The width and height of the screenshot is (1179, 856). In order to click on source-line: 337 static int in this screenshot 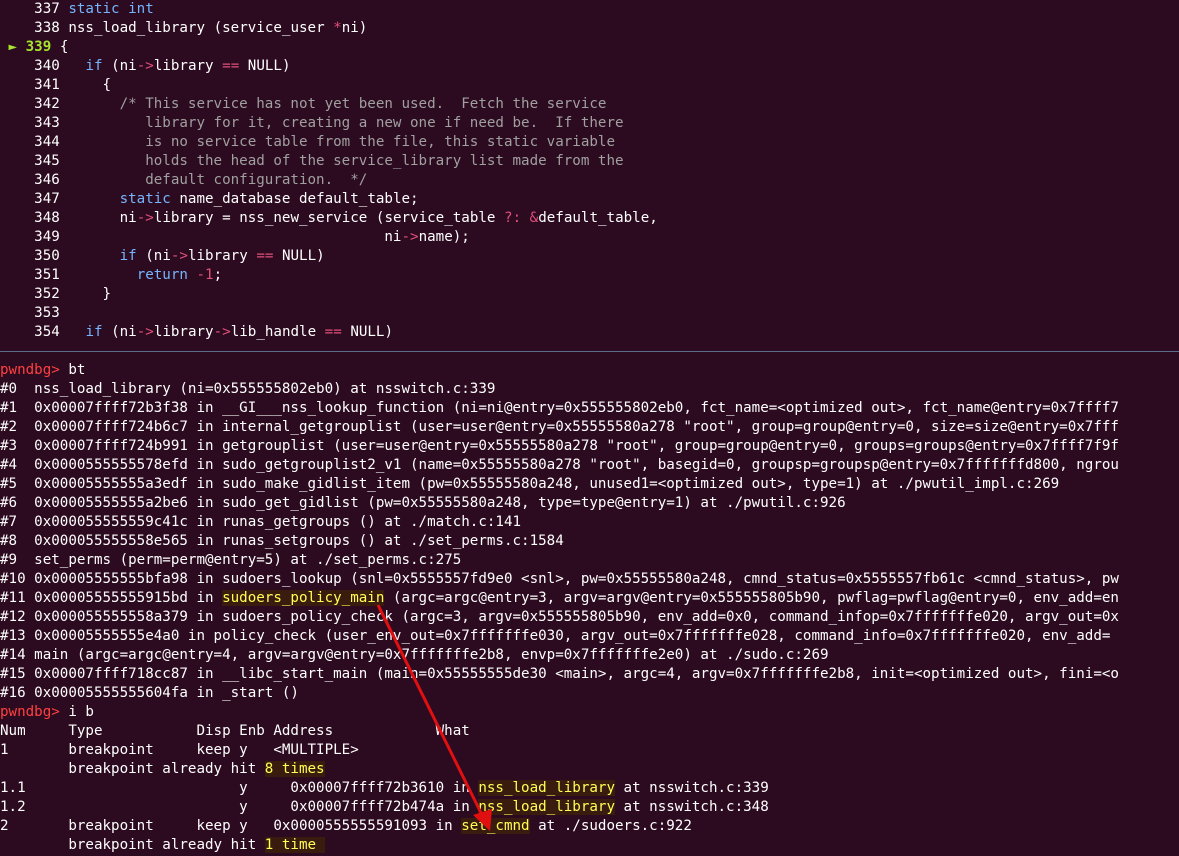, I will do `click(589, 9)`.